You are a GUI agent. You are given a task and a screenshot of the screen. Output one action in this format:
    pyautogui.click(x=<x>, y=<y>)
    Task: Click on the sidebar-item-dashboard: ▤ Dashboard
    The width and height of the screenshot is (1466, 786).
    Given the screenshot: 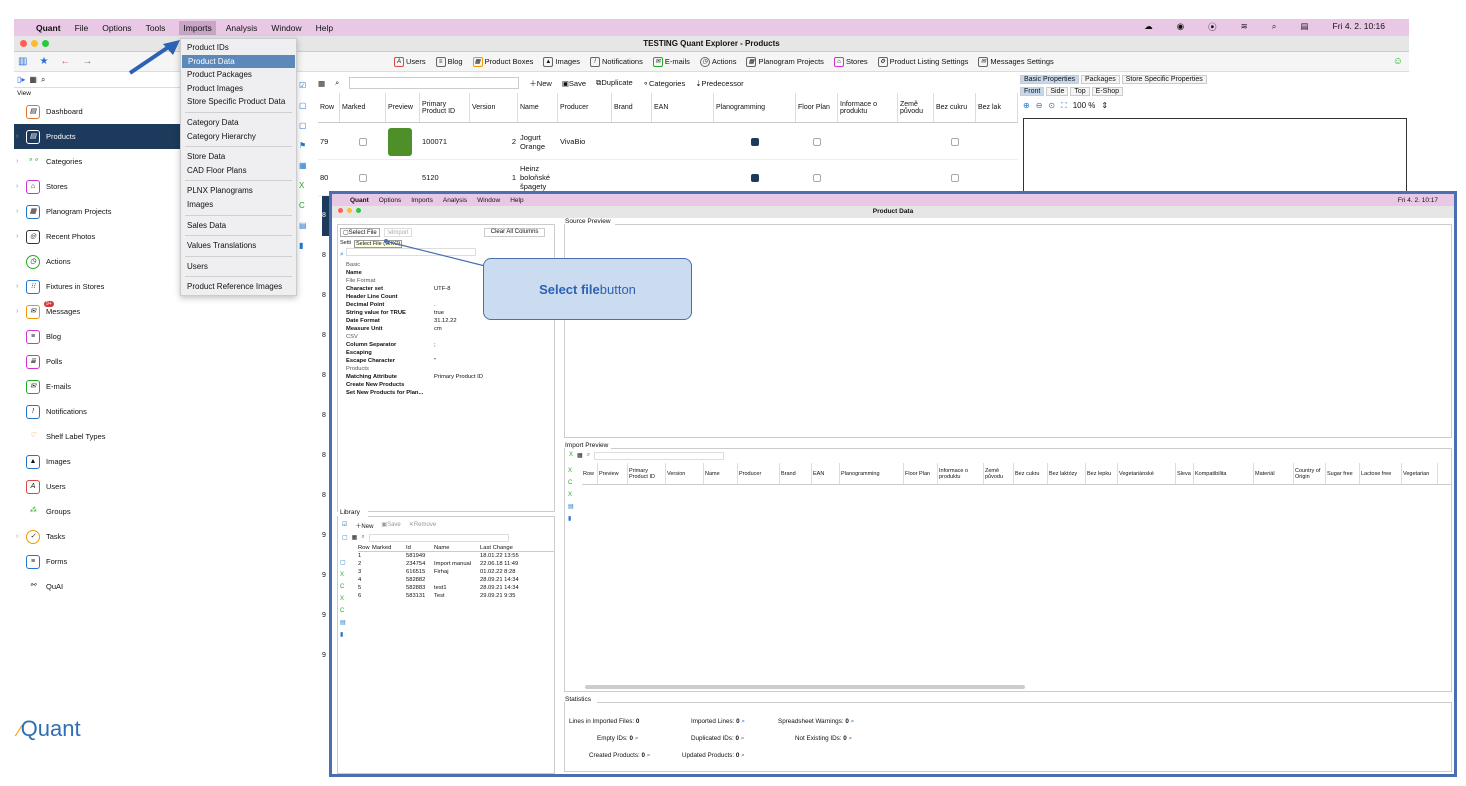 What is the action you would take?
    pyautogui.click(x=97, y=111)
    